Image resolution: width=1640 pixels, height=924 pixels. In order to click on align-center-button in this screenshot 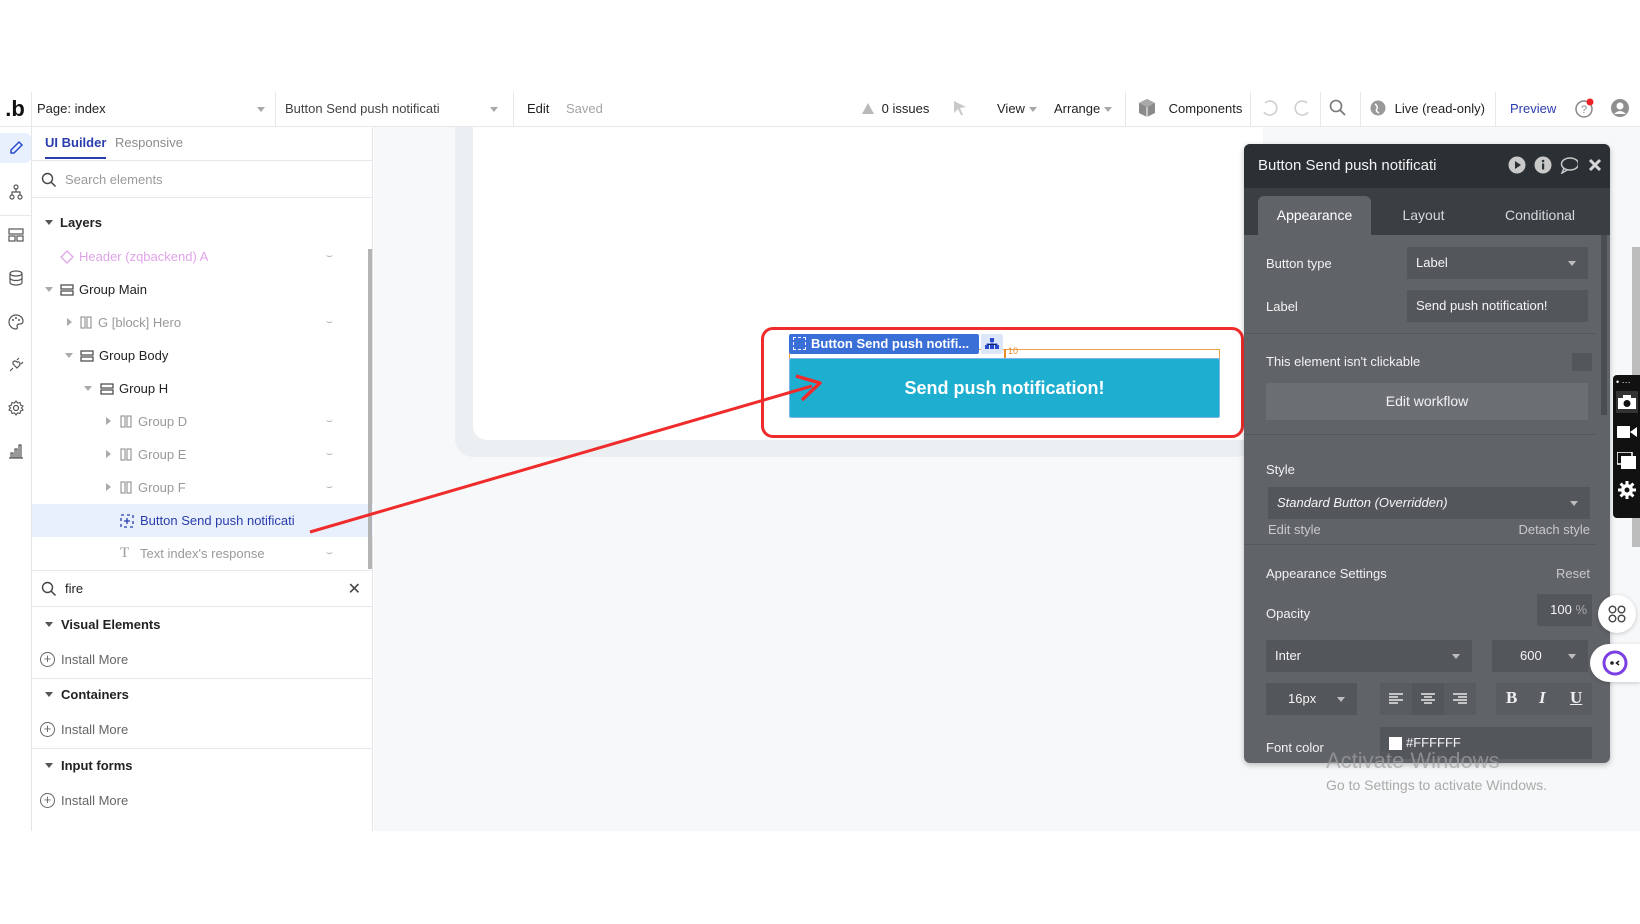, I will do `click(1428, 699)`.